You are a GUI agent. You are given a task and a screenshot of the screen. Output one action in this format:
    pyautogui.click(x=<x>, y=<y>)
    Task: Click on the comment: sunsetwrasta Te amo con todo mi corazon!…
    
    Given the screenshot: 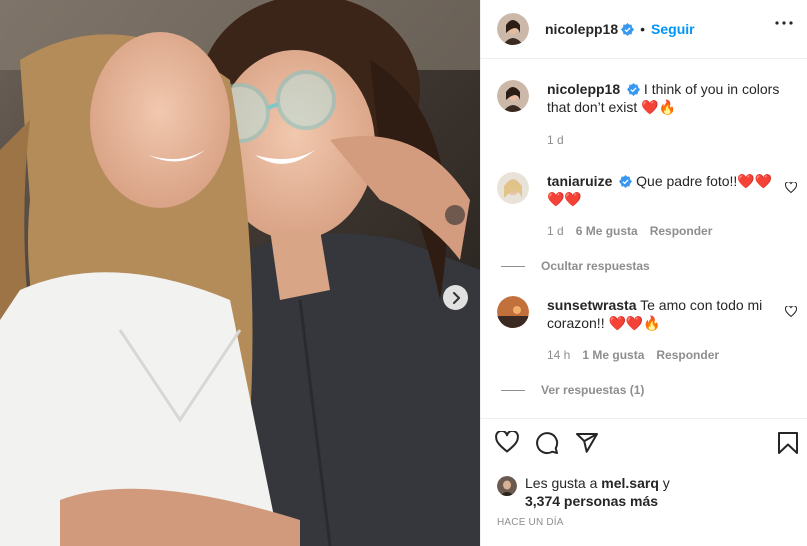 What is the action you would take?
    pyautogui.click(x=647, y=351)
    